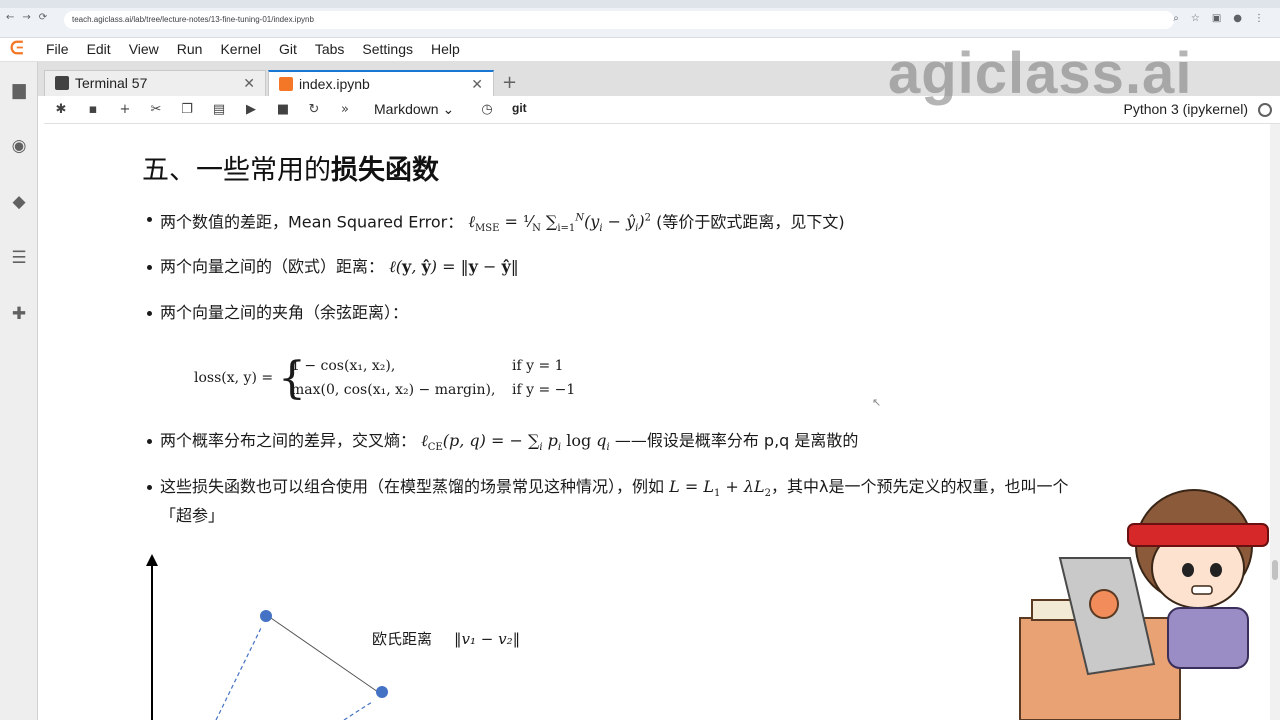 The height and width of the screenshot is (720, 1280). Describe the element at coordinates (266, 616) in the screenshot. I see `vector-v1-point` at that location.